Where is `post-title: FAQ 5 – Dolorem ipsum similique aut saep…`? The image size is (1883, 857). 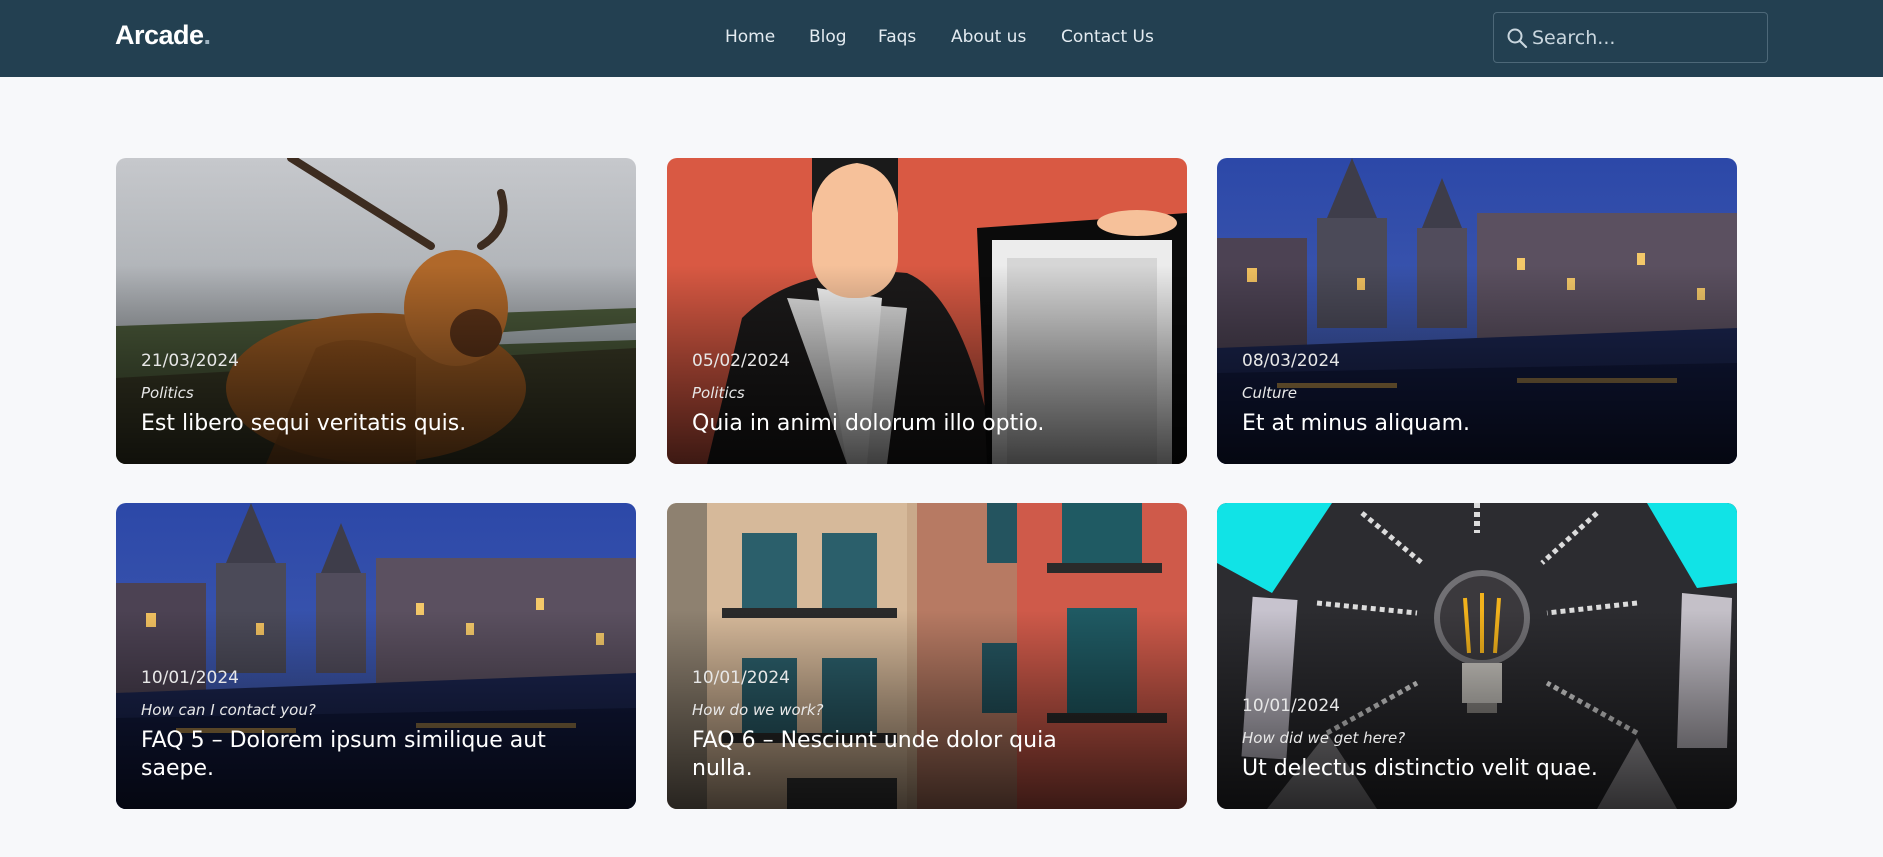 post-title: FAQ 5 – Dolorem ipsum similique aut saep… is located at coordinates (353, 755).